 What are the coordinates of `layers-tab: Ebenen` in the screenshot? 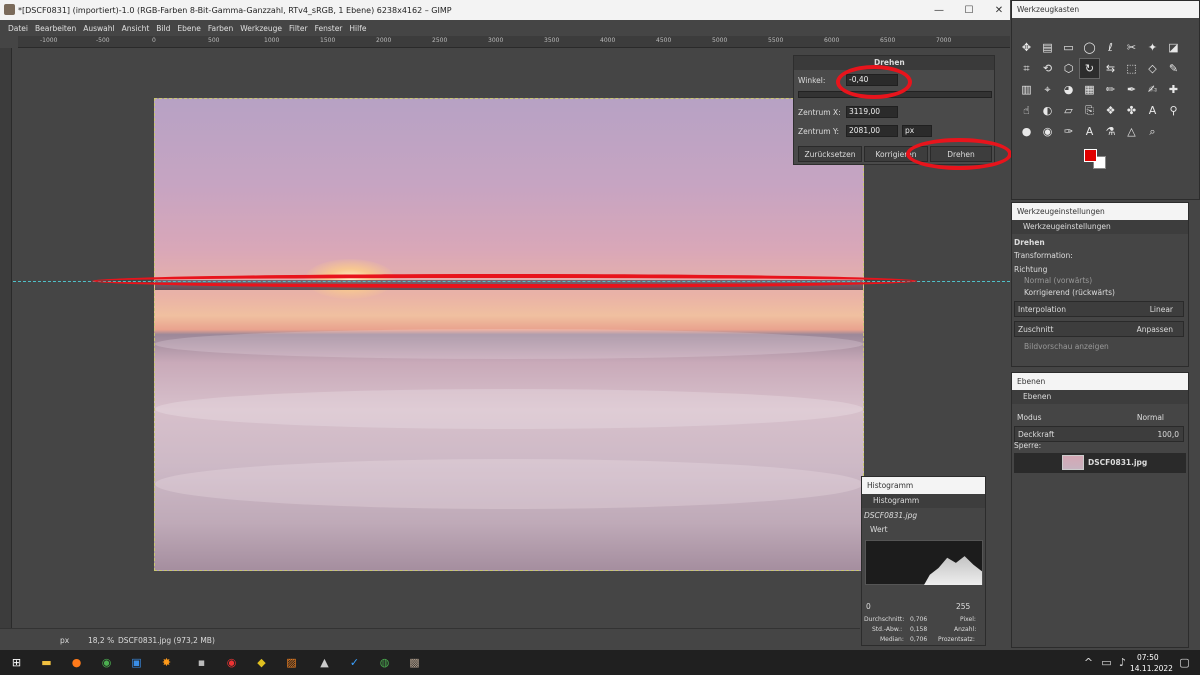 It's located at (1100, 397).